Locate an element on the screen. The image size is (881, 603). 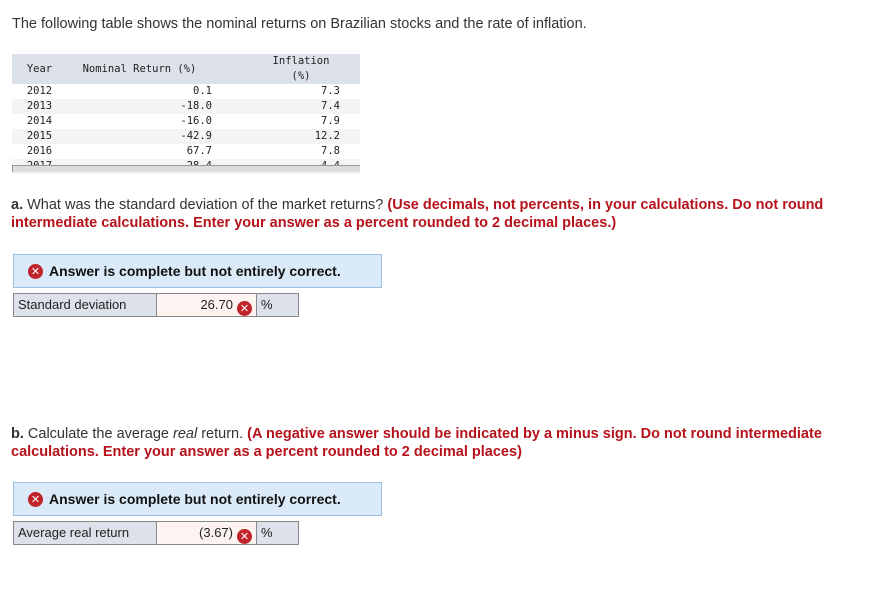
table-row: 2012 0.1 7.3 is located at coordinates (186, 91).